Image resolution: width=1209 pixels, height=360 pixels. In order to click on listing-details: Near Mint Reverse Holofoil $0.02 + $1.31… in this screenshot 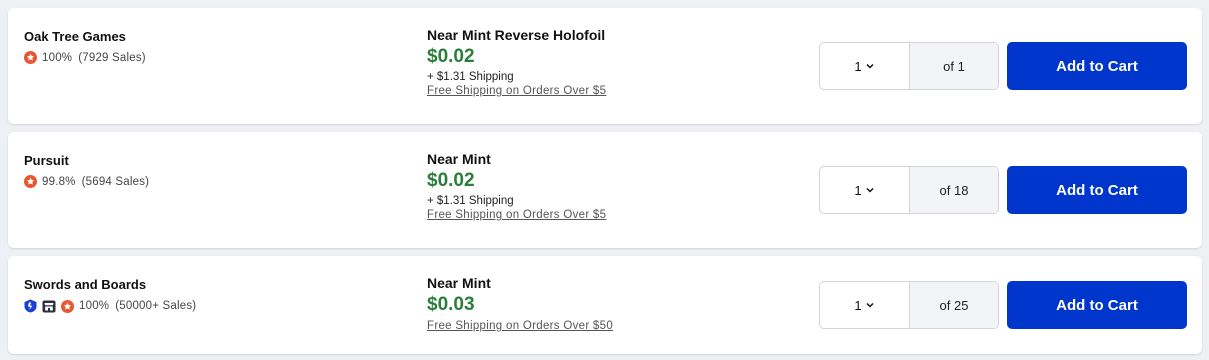, I will do `click(516, 62)`.